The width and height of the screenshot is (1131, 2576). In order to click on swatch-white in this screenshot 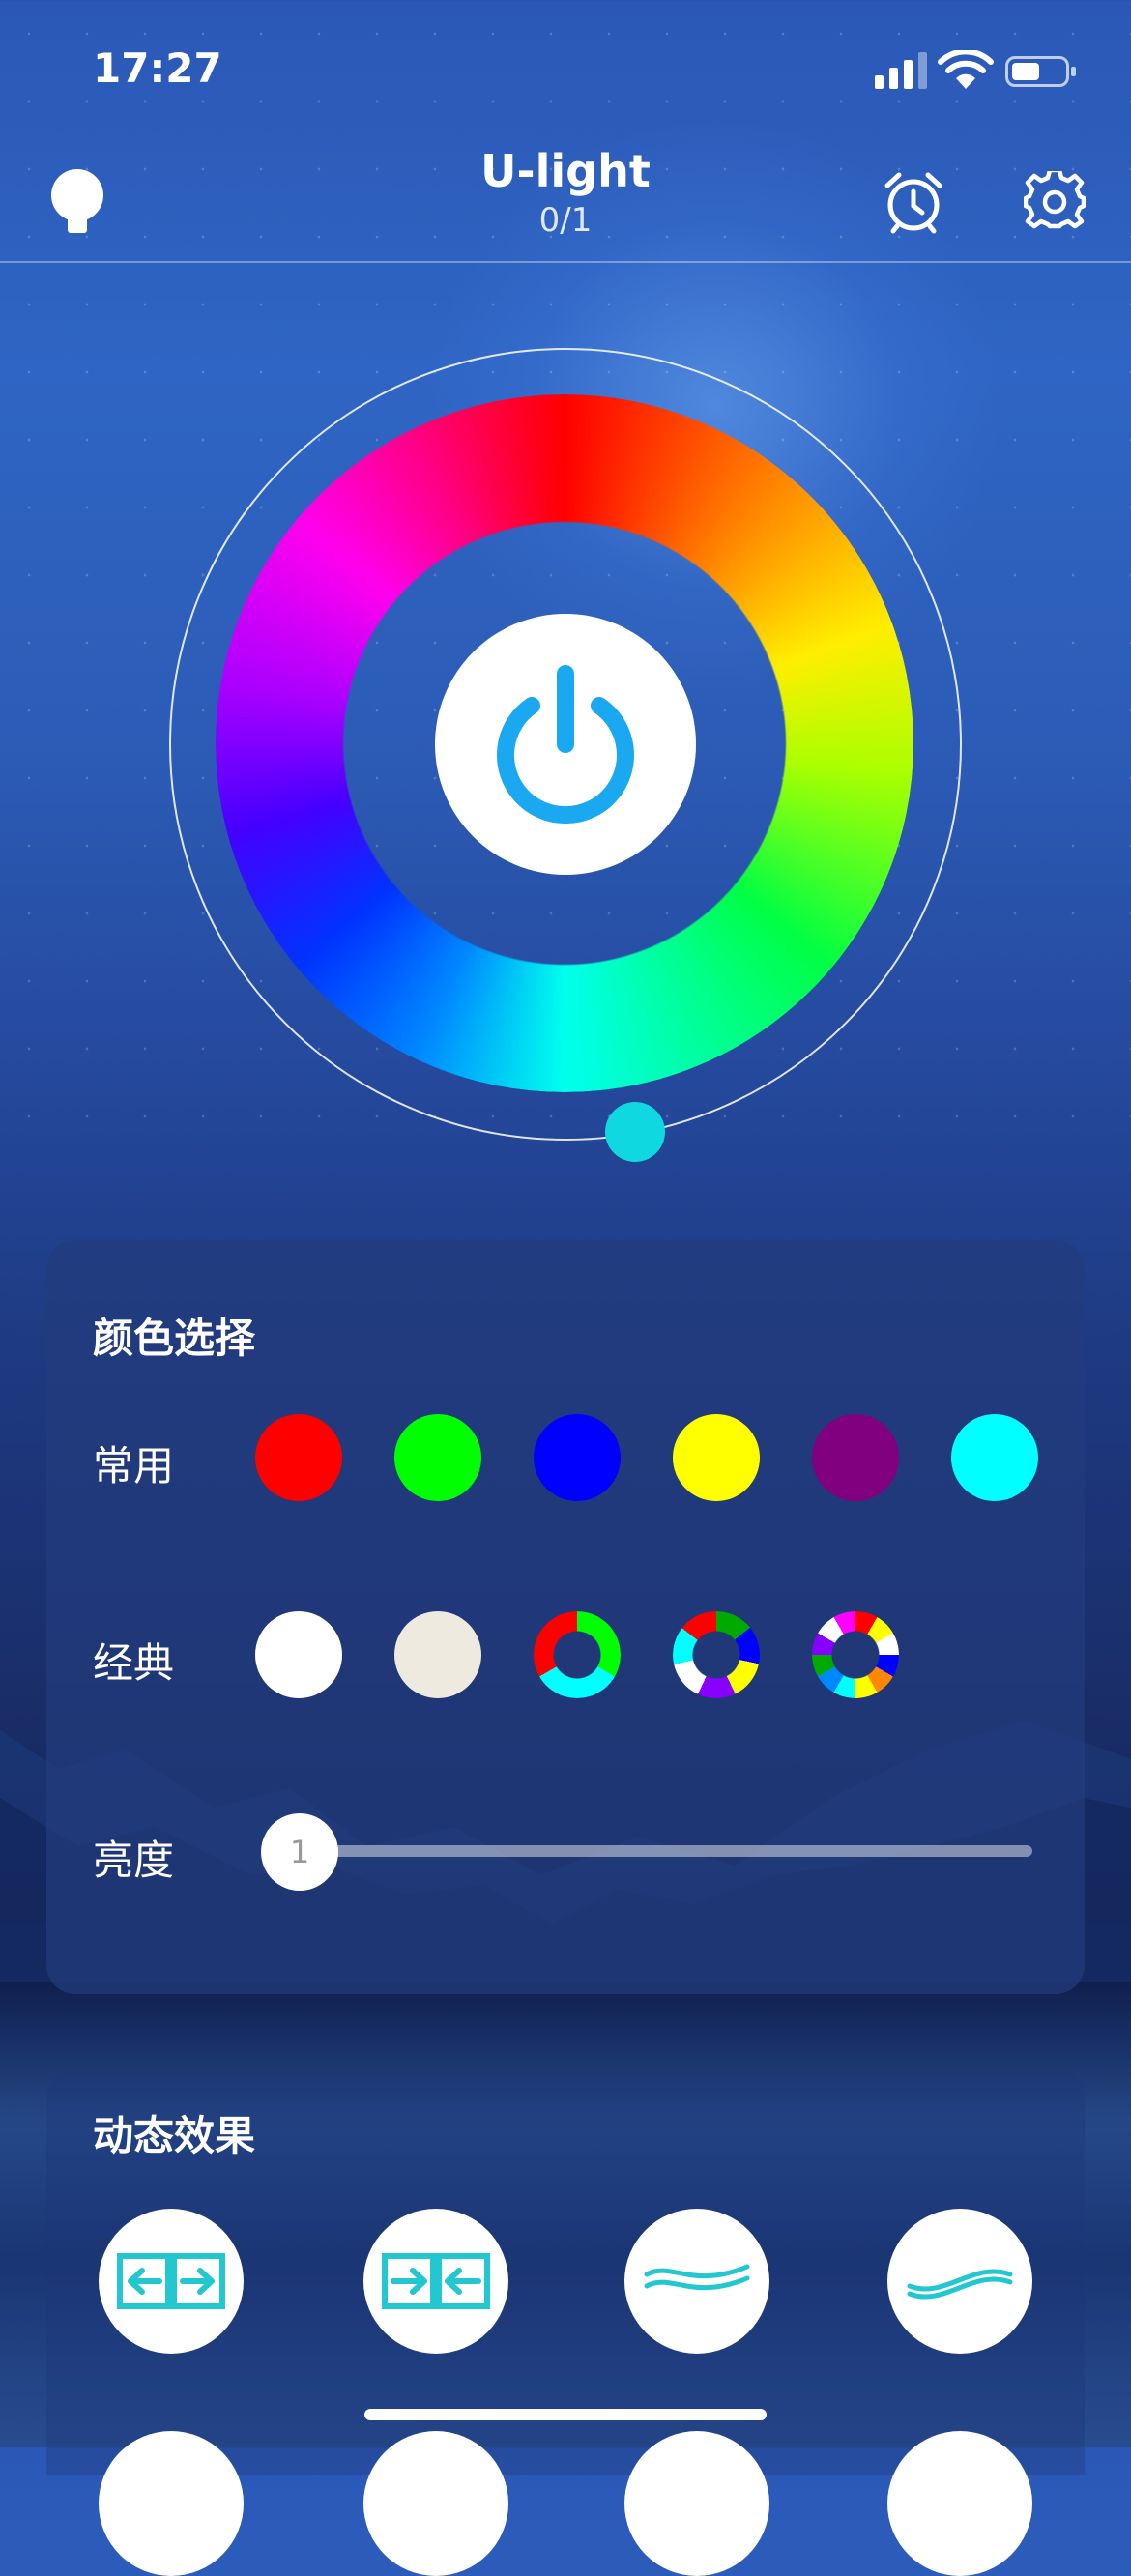, I will do `click(298, 1654)`.